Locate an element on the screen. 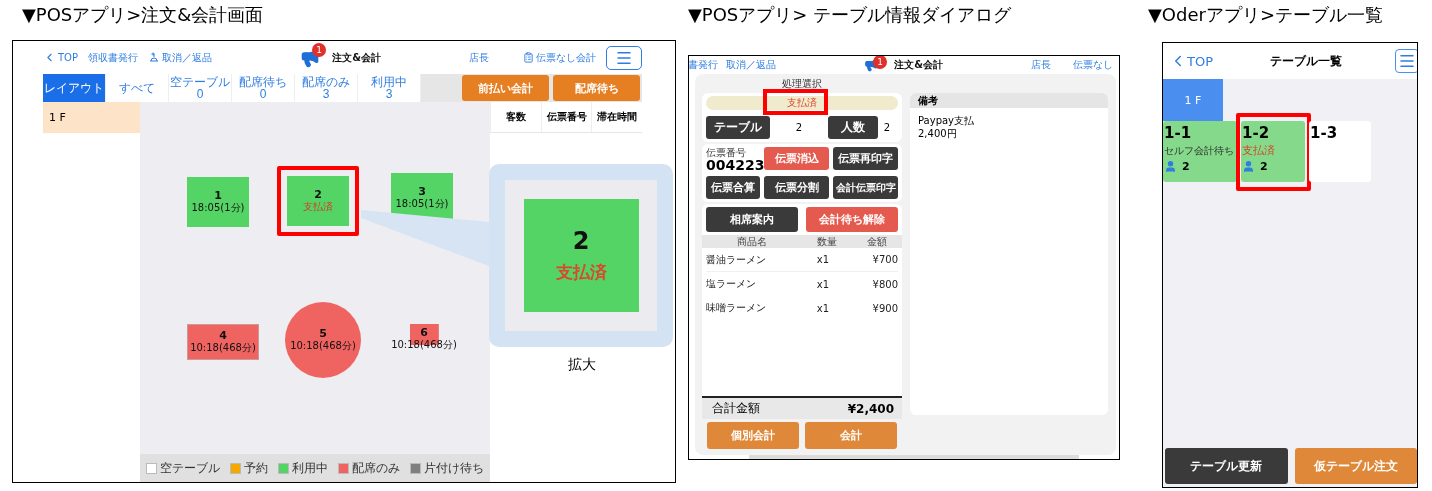  item-price: ¥700 is located at coordinates (884, 259).